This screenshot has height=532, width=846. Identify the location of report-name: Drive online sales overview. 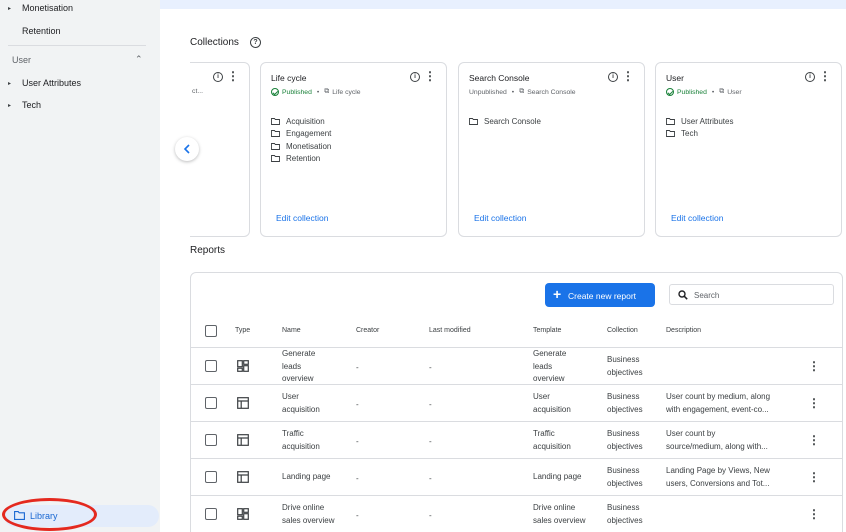
(308, 514).